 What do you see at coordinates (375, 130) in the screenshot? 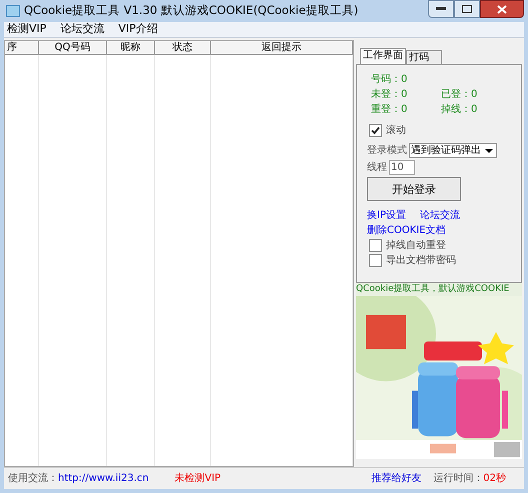
I see `scroll-checkbox` at bounding box center [375, 130].